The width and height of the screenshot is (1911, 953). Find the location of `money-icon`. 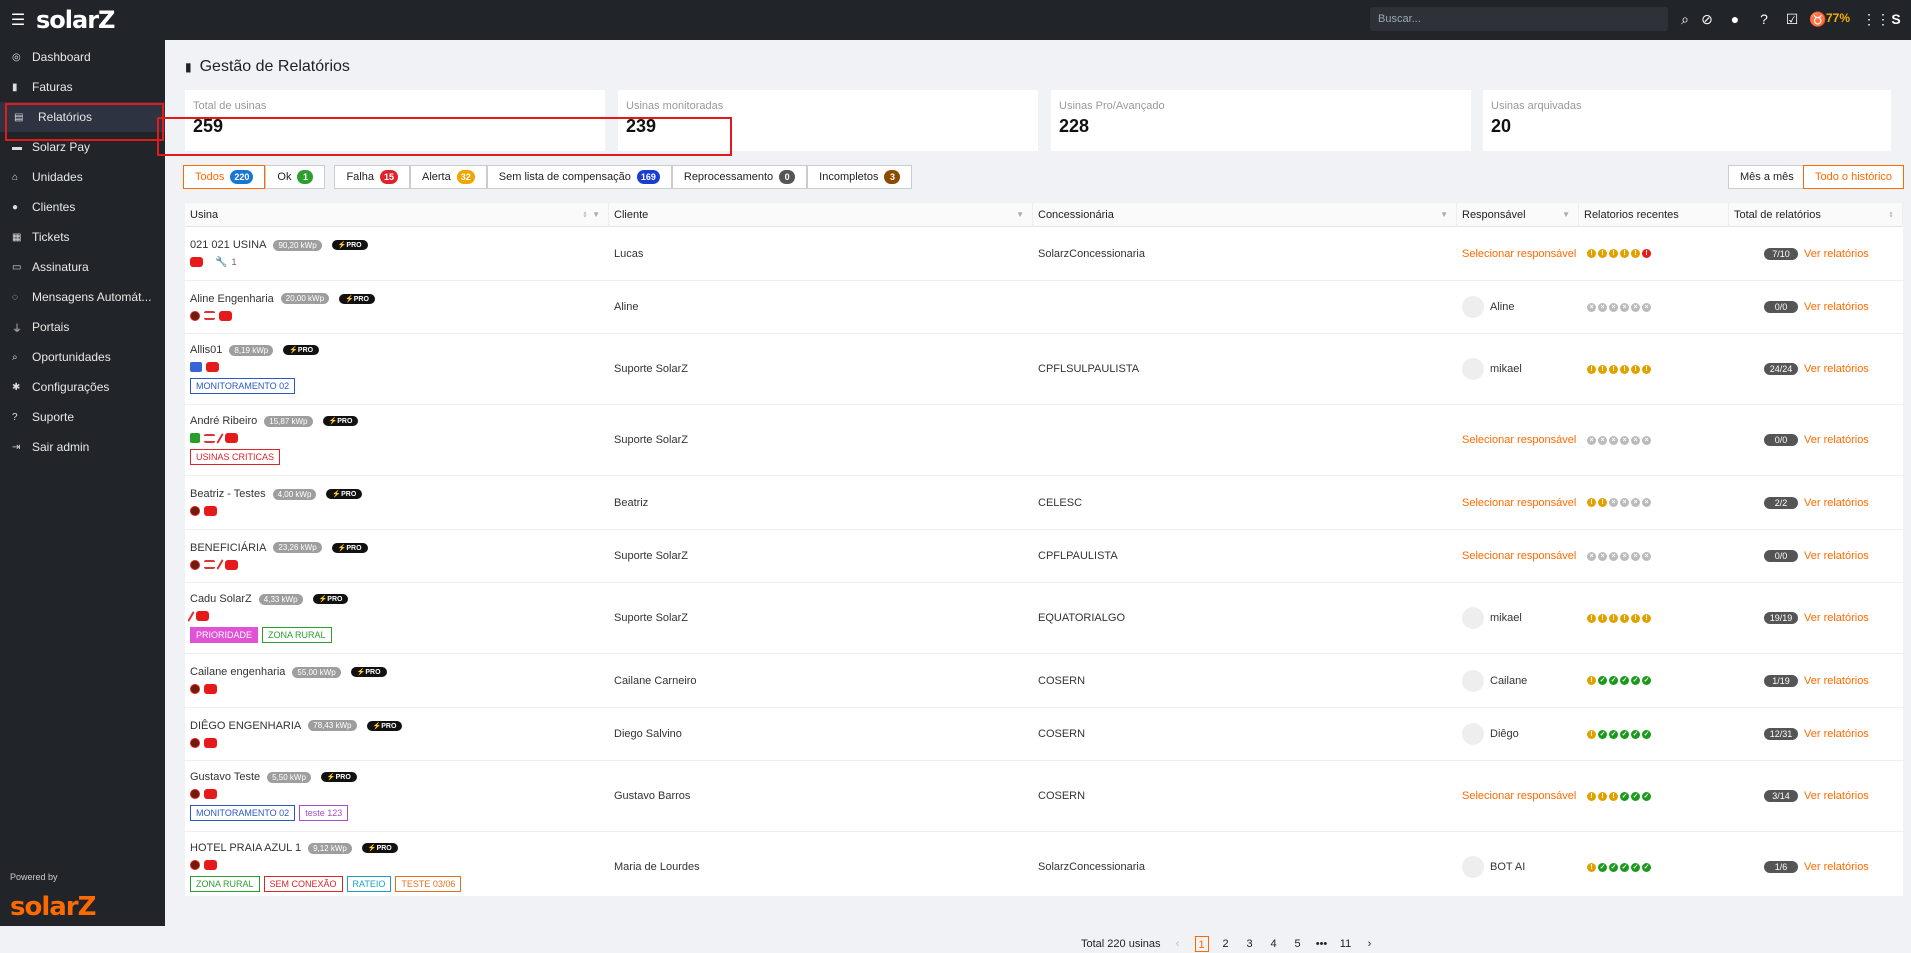

money-icon is located at coordinates (195, 438).